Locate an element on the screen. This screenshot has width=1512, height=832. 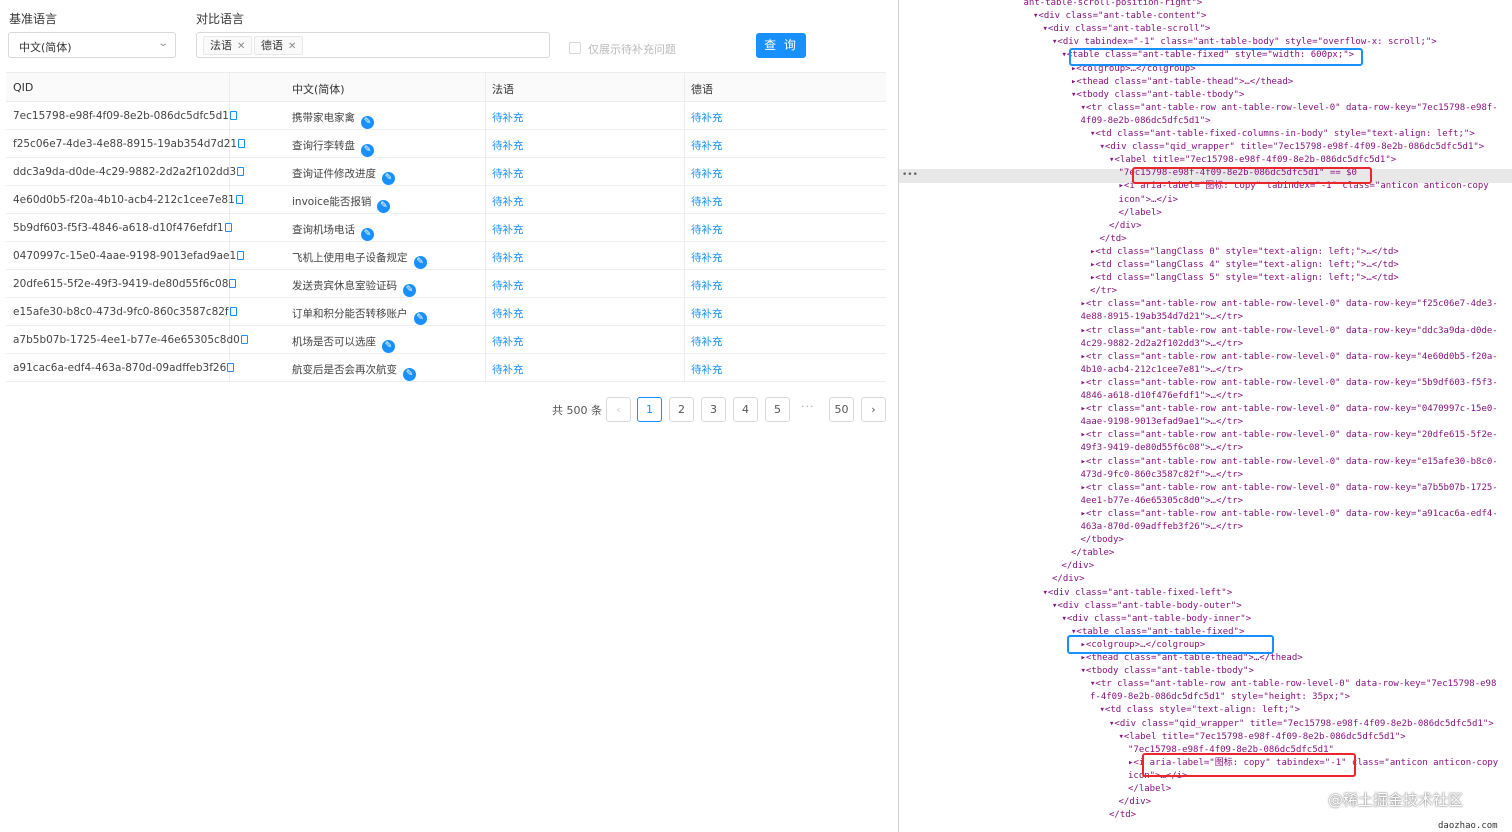
dom-tree-line: 4c29-9882-2d2a2f102dd3">…</tr> is located at coordinates (1162, 344).